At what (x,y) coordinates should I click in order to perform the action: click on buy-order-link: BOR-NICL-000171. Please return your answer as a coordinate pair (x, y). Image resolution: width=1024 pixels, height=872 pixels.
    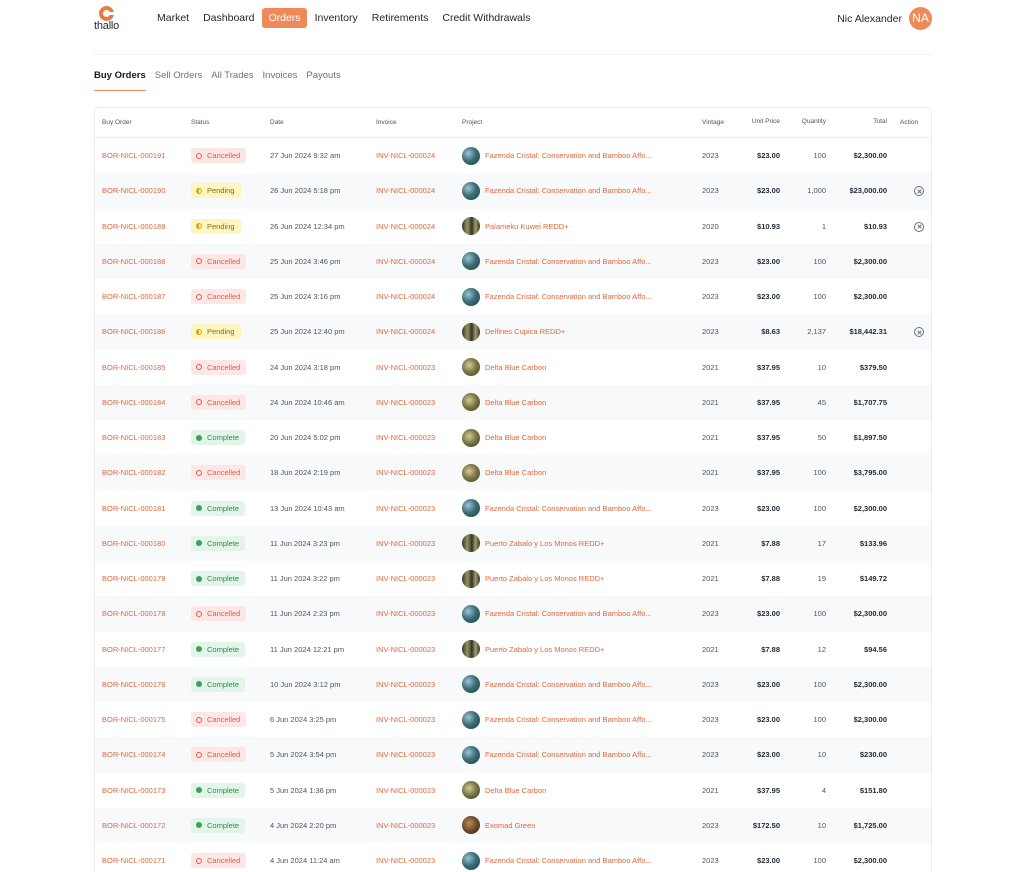
    Looking at the image, I should click on (133, 857).